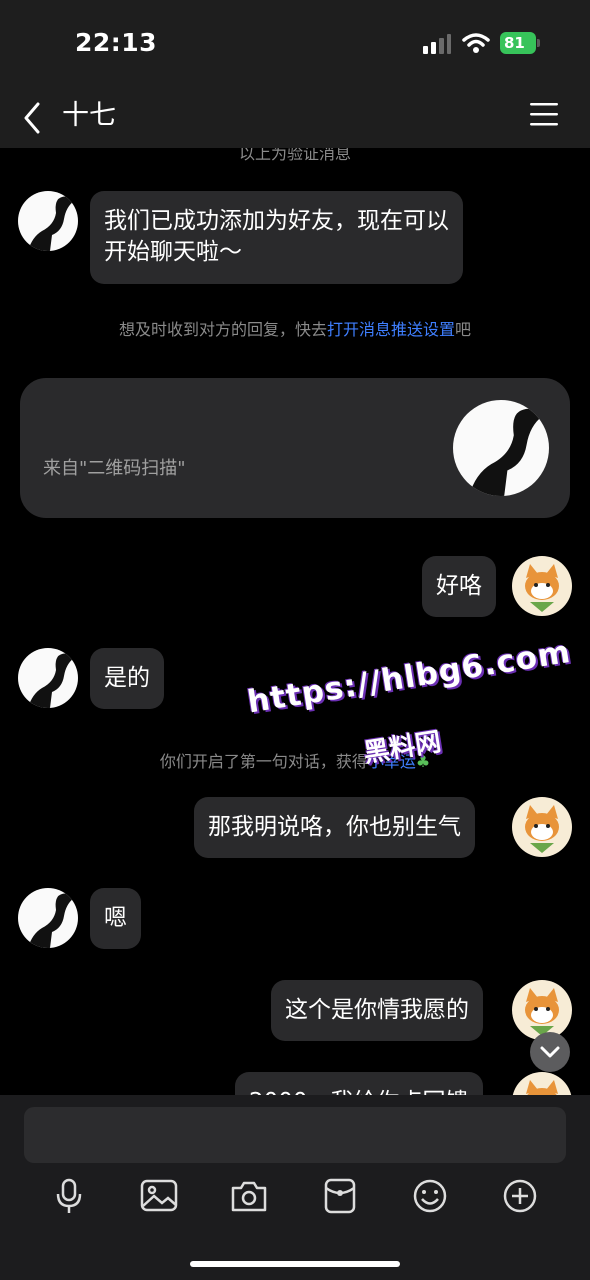 This screenshot has height=1280, width=590. Describe the element at coordinates (69, 1196) in the screenshot. I see `microphone-icon` at that location.